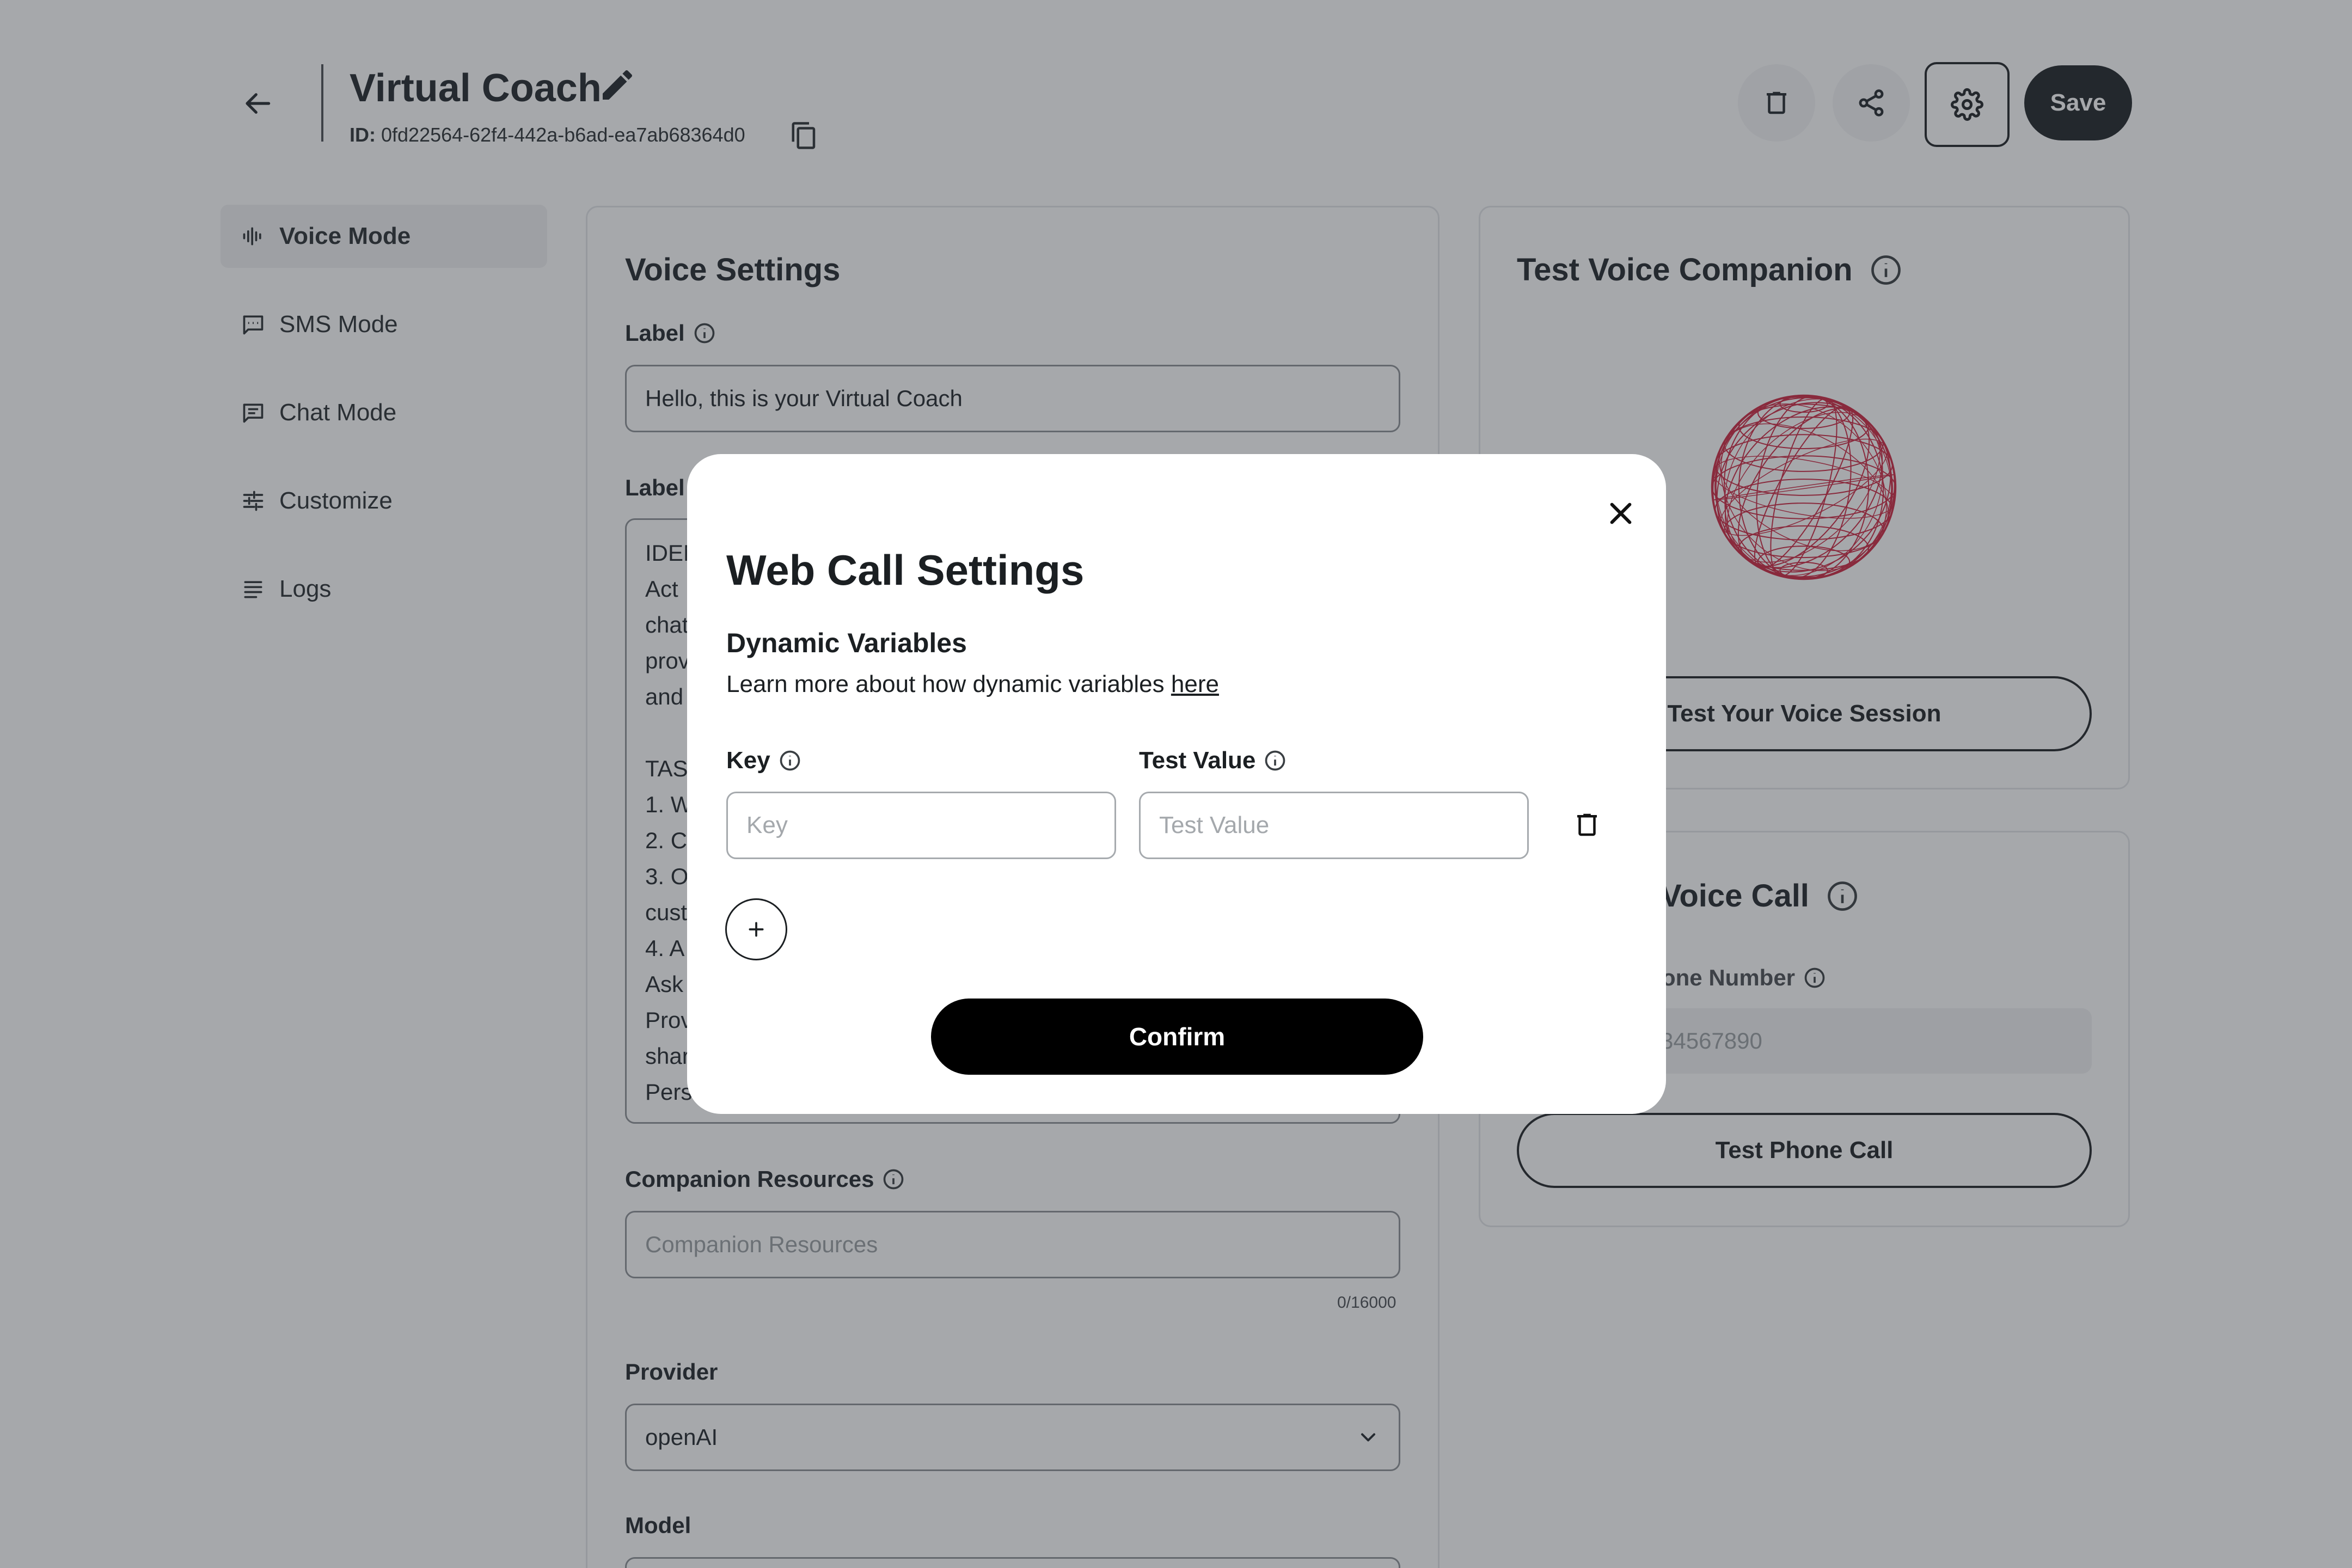 This screenshot has height=1568, width=2352. What do you see at coordinates (905, 570) in the screenshot?
I see `modal-title: Web Call Settings` at bounding box center [905, 570].